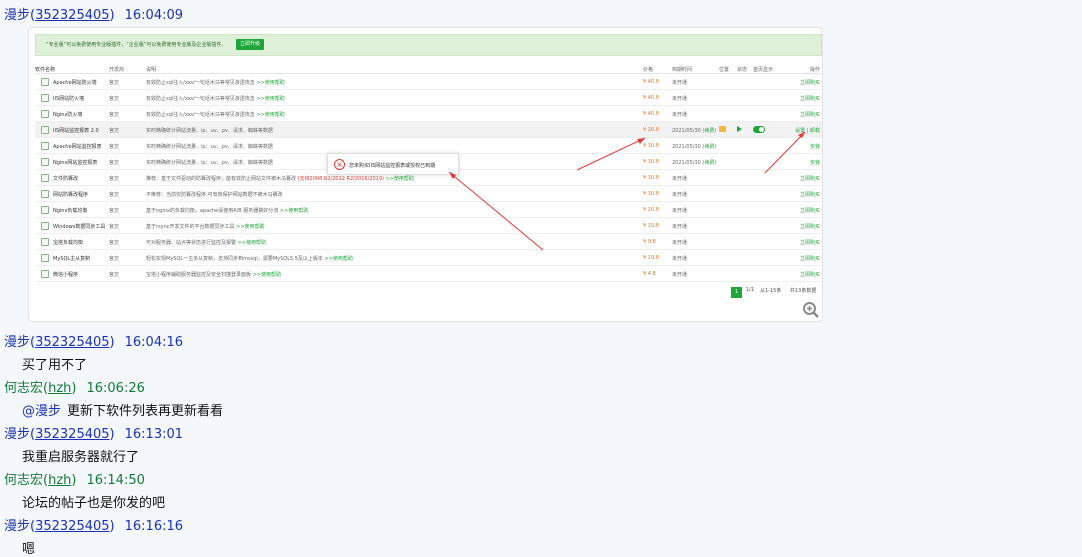  Describe the element at coordinates (250, 44) in the screenshot. I see `upgrade-button: 立即升级` at that location.